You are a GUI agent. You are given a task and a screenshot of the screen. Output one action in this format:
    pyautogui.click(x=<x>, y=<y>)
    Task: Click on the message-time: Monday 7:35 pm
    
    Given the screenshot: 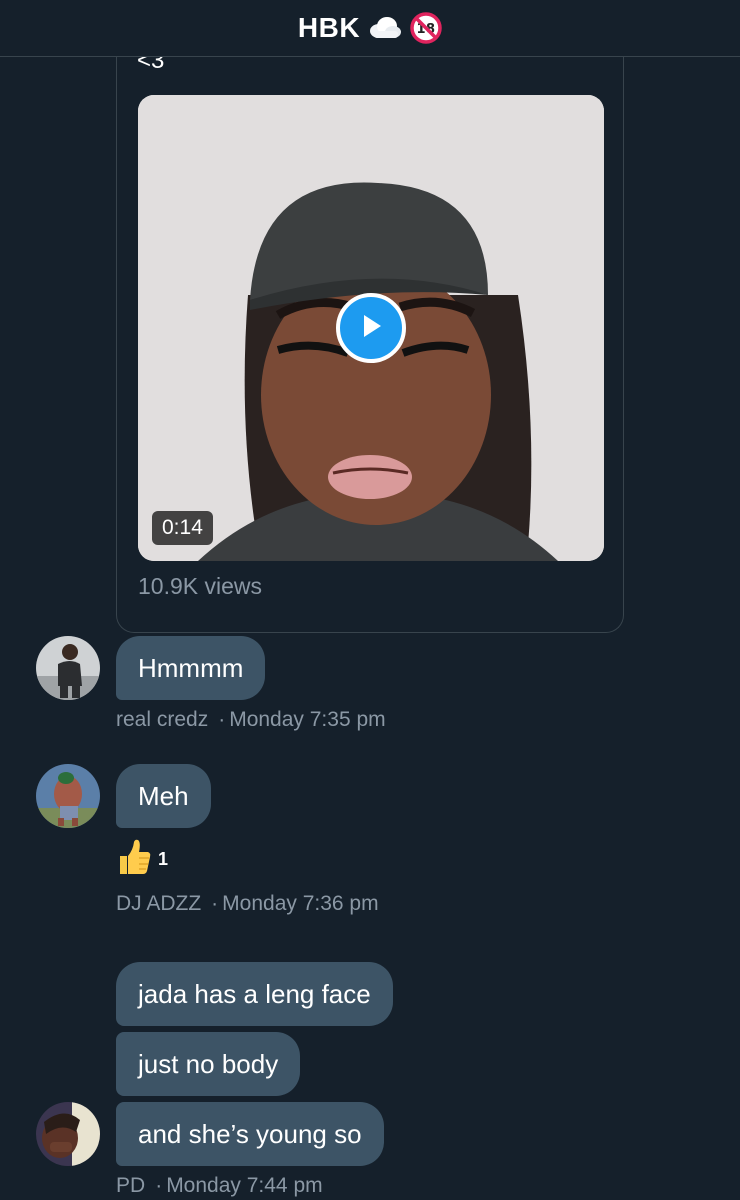 What is the action you would take?
    pyautogui.click(x=307, y=719)
    